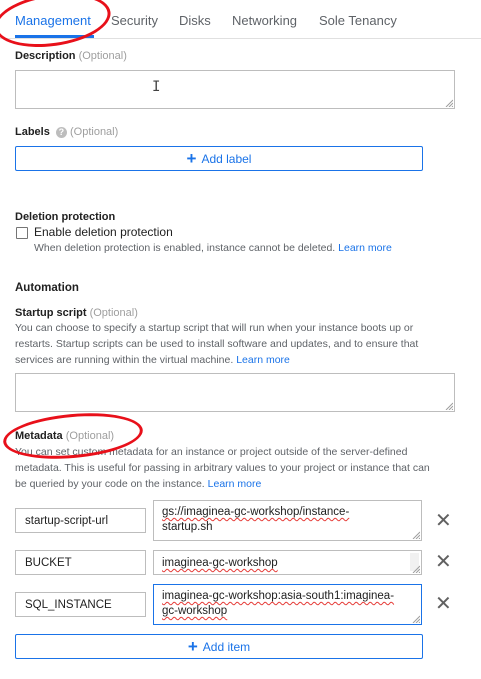  Describe the element at coordinates (53, 20) in the screenshot. I see `tab-management: Management` at that location.